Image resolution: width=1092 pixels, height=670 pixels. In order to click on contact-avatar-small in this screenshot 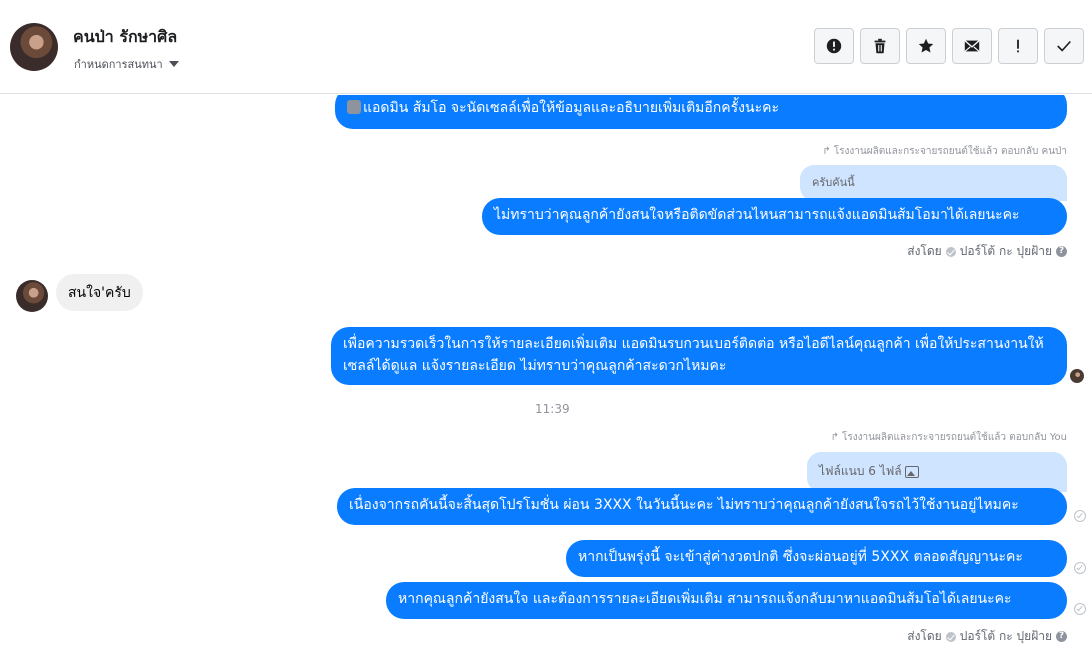, I will do `click(32, 296)`.